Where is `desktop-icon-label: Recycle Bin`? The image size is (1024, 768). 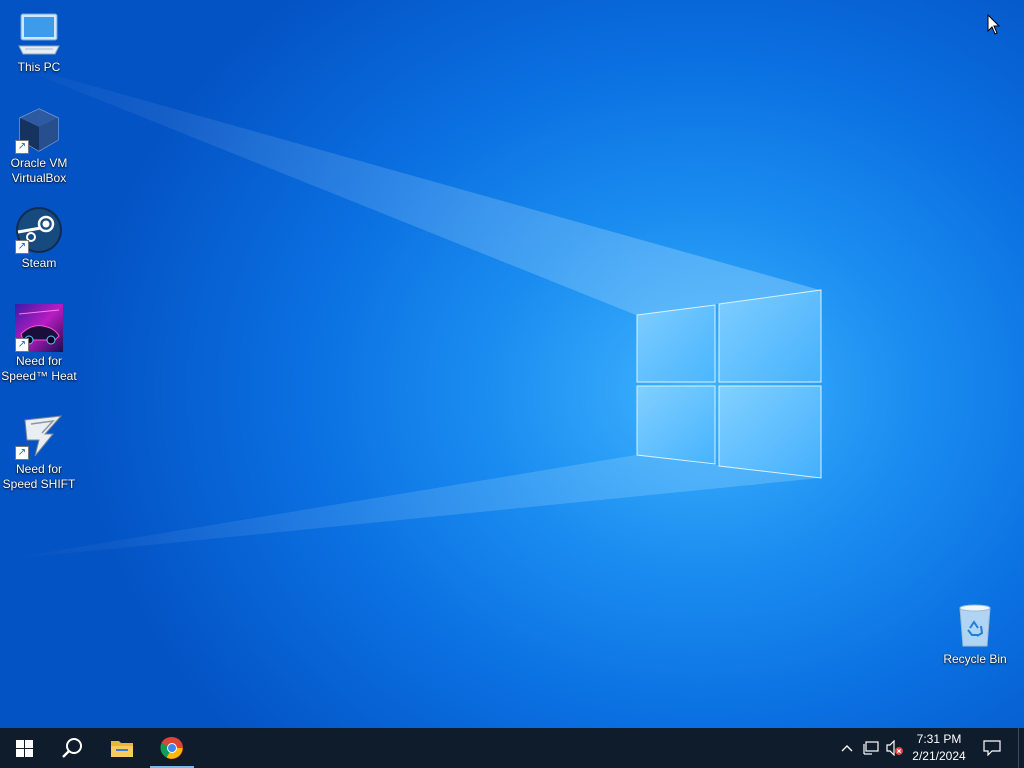 desktop-icon-label: Recycle Bin is located at coordinates (975, 659).